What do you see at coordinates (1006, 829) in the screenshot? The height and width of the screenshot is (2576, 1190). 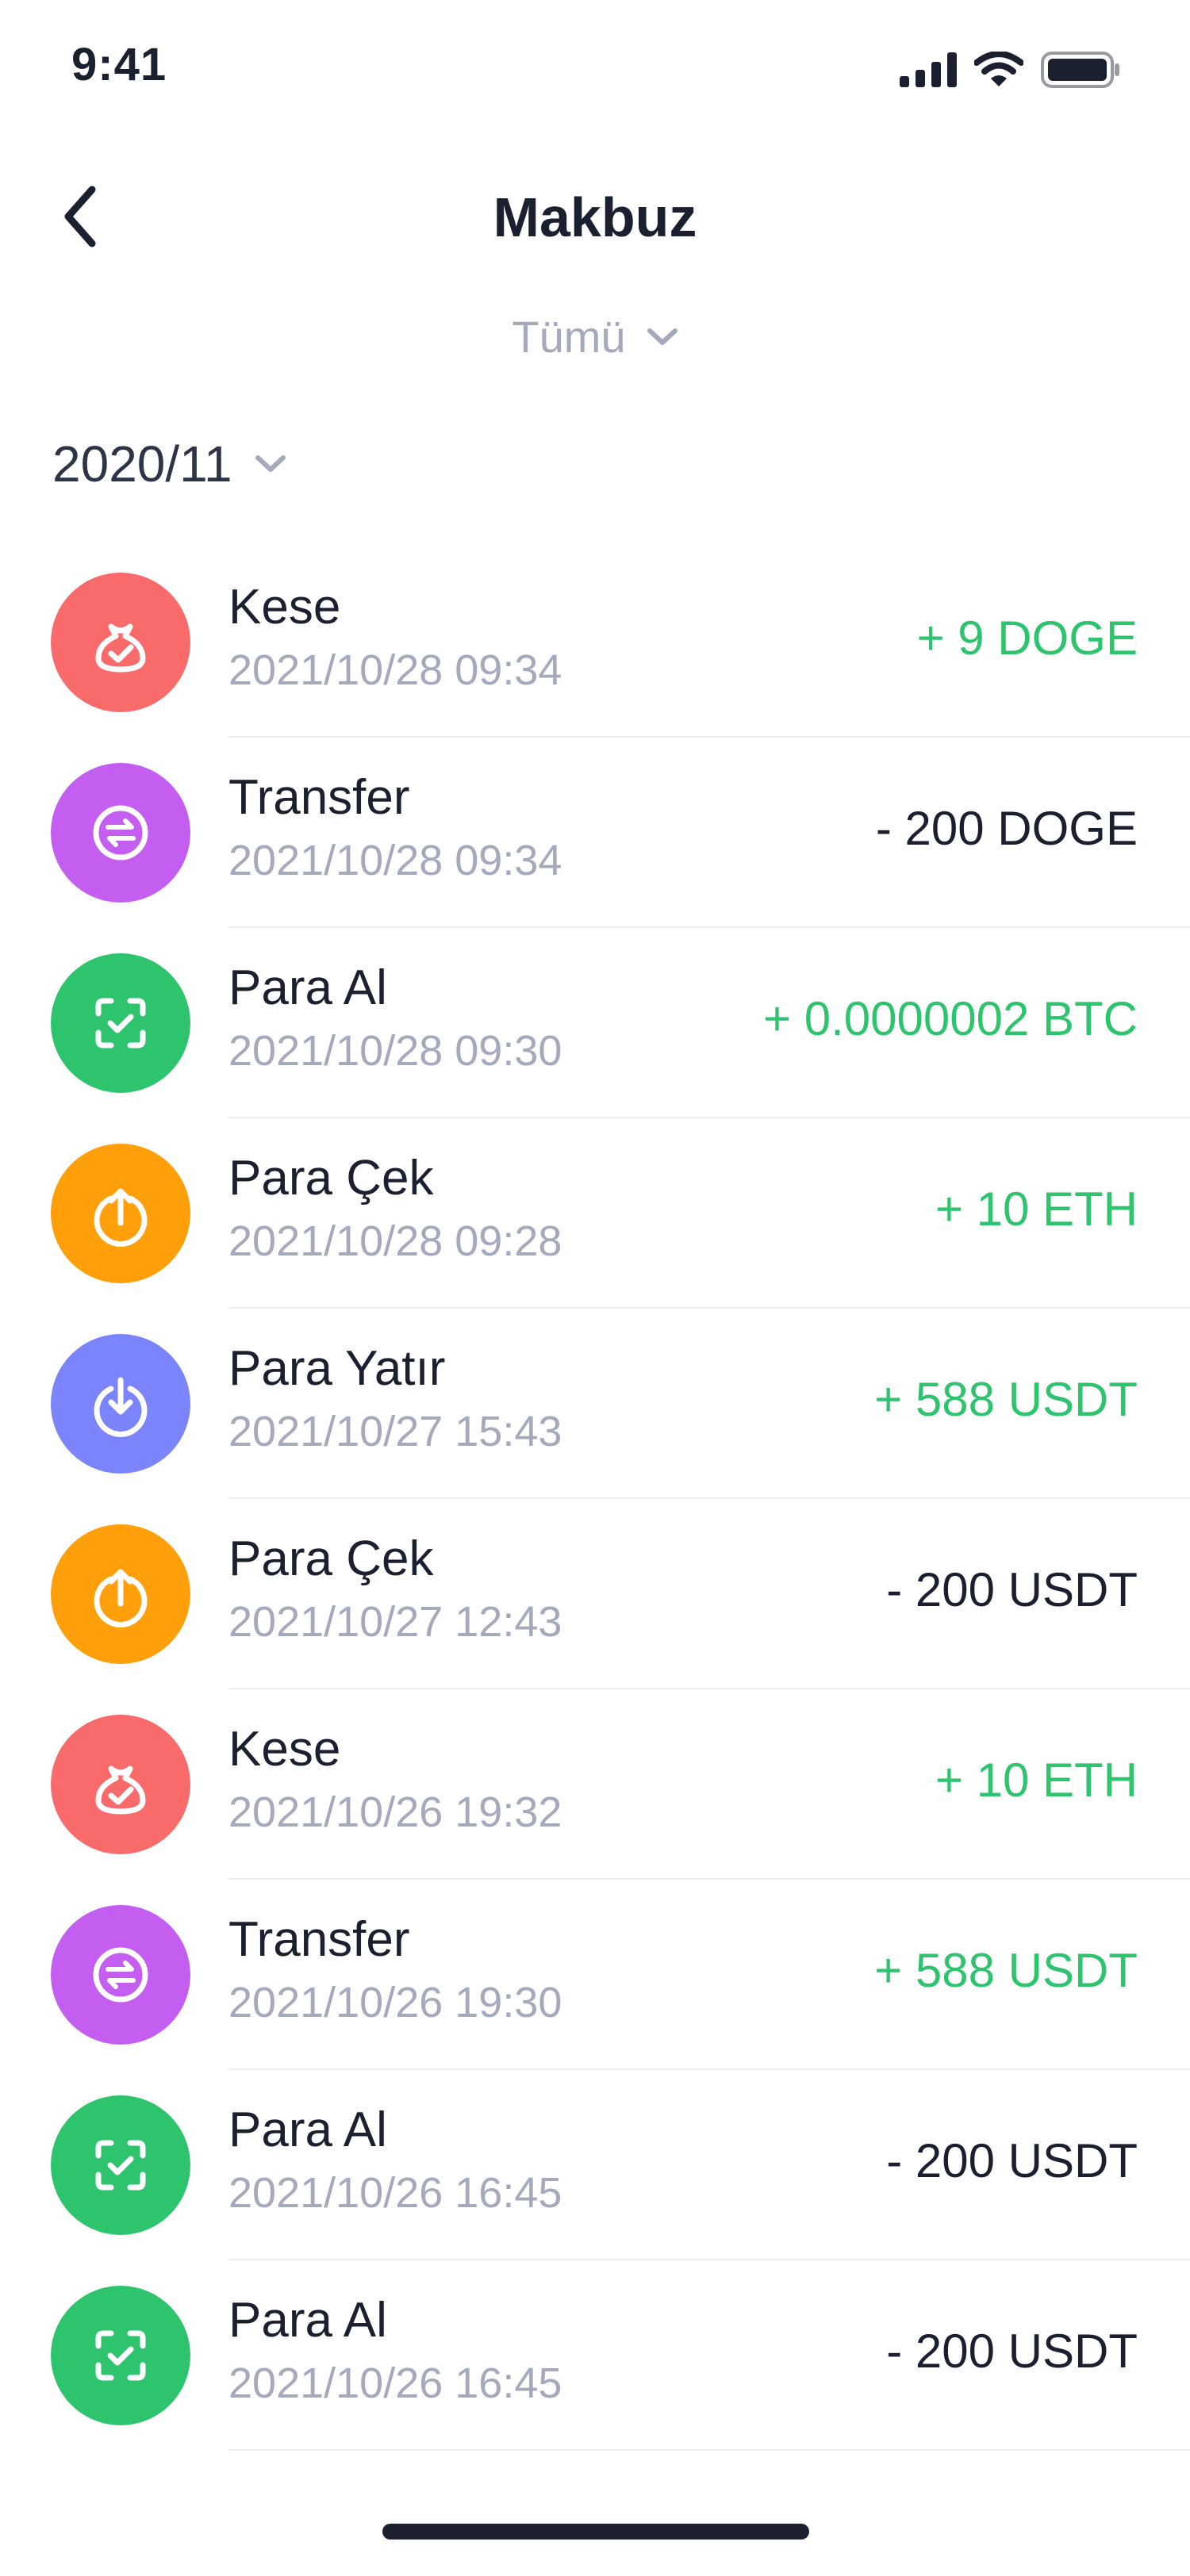 I see `transaction-amount: - 200 DOGE` at bounding box center [1006, 829].